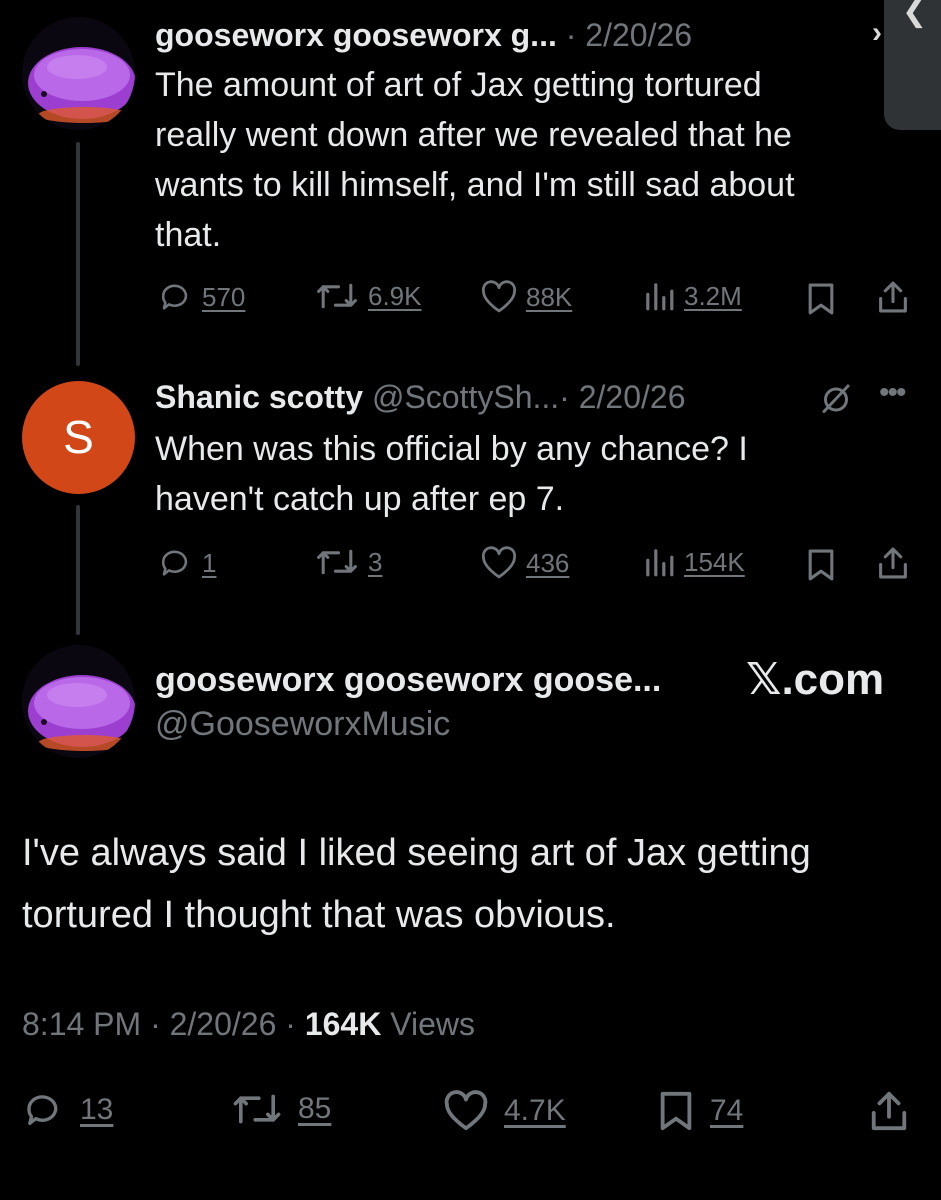 This screenshot has width=941, height=1200. I want to click on tweet-header: gooseworx gooseworx g... · 2/20/26, so click(423, 35).